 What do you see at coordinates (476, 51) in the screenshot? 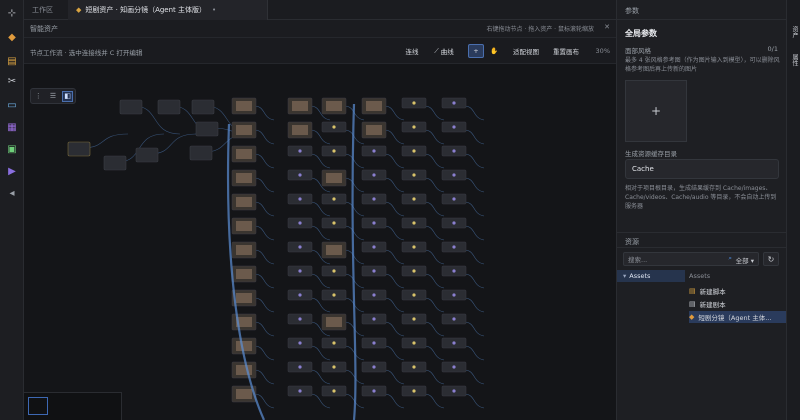
I see `add-node-button: +` at bounding box center [476, 51].